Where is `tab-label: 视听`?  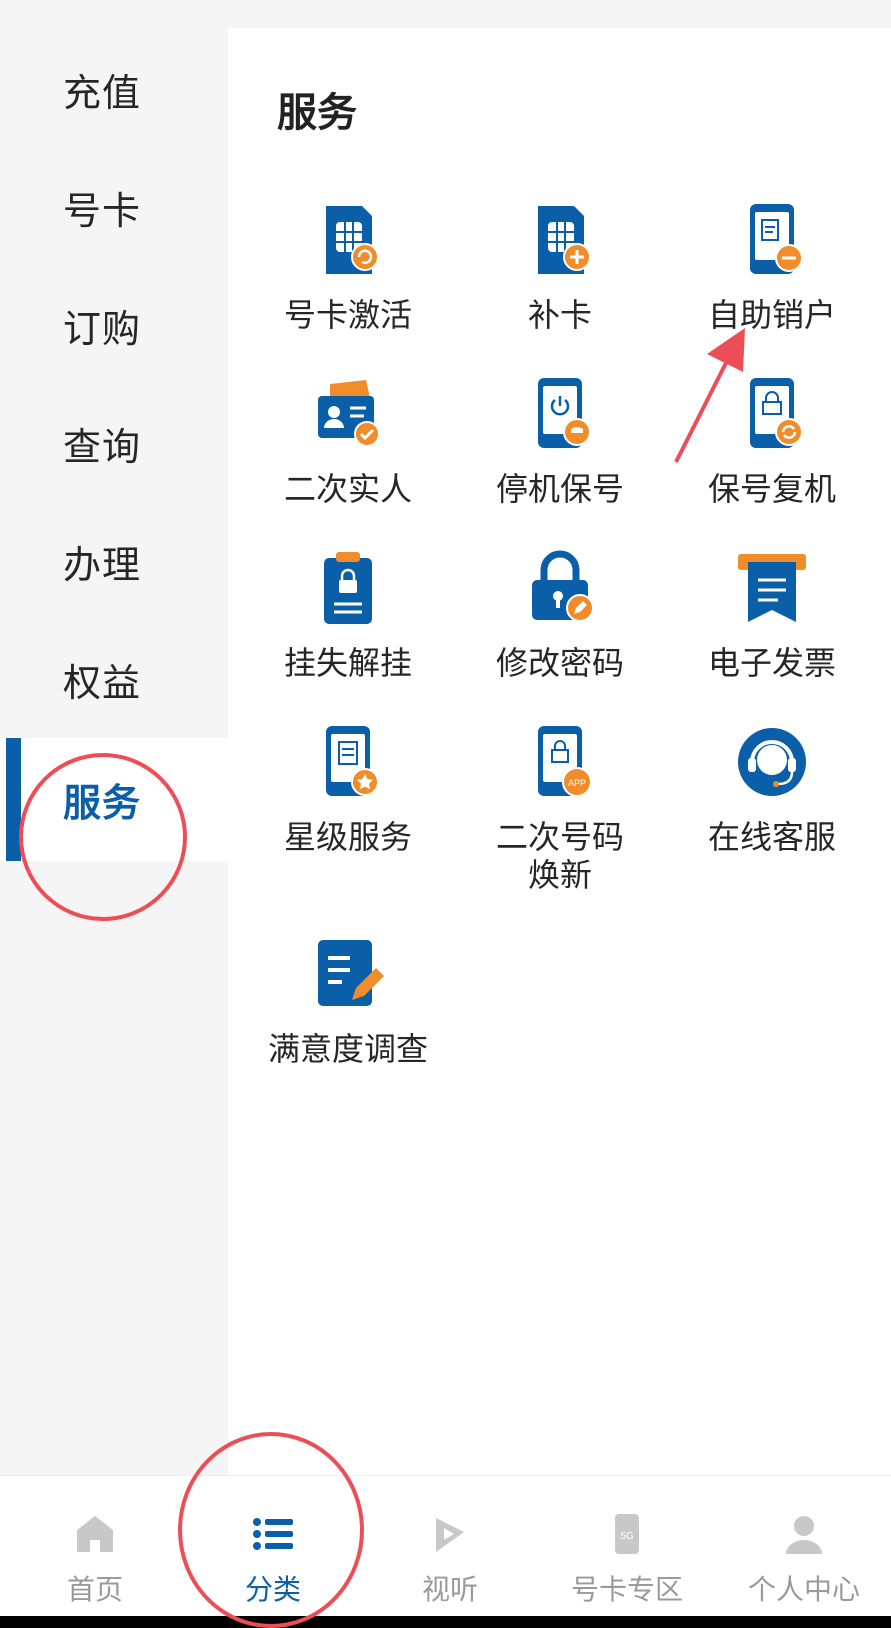
tab-label: 视听 is located at coordinates (449, 1589).